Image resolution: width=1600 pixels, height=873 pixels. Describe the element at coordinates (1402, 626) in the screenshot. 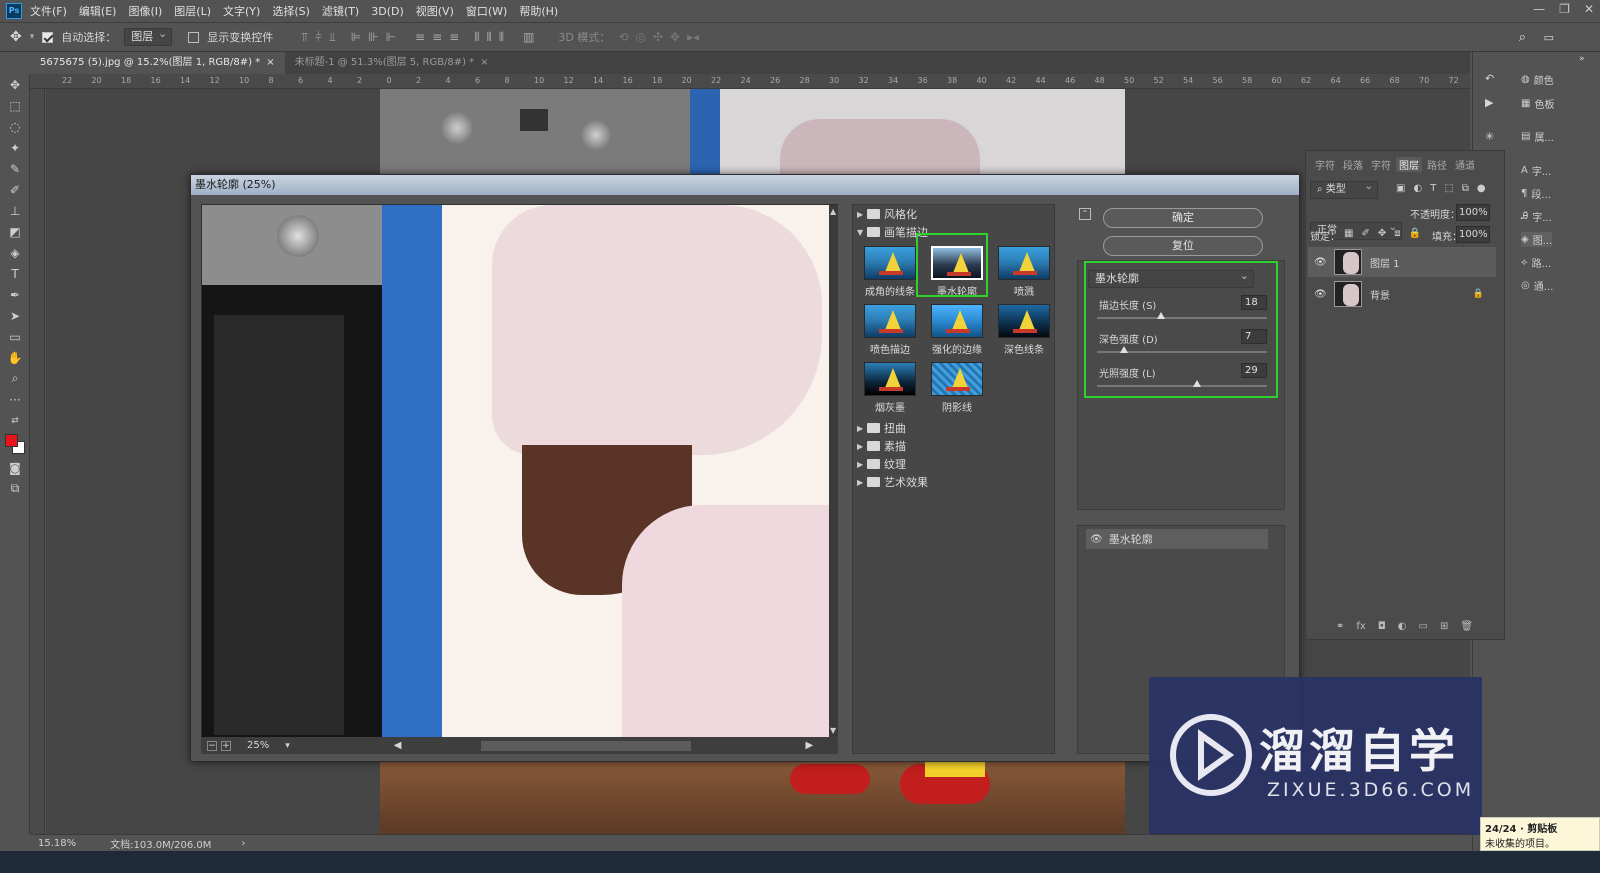

I see `adjustment-layer-icon: ◐` at that location.